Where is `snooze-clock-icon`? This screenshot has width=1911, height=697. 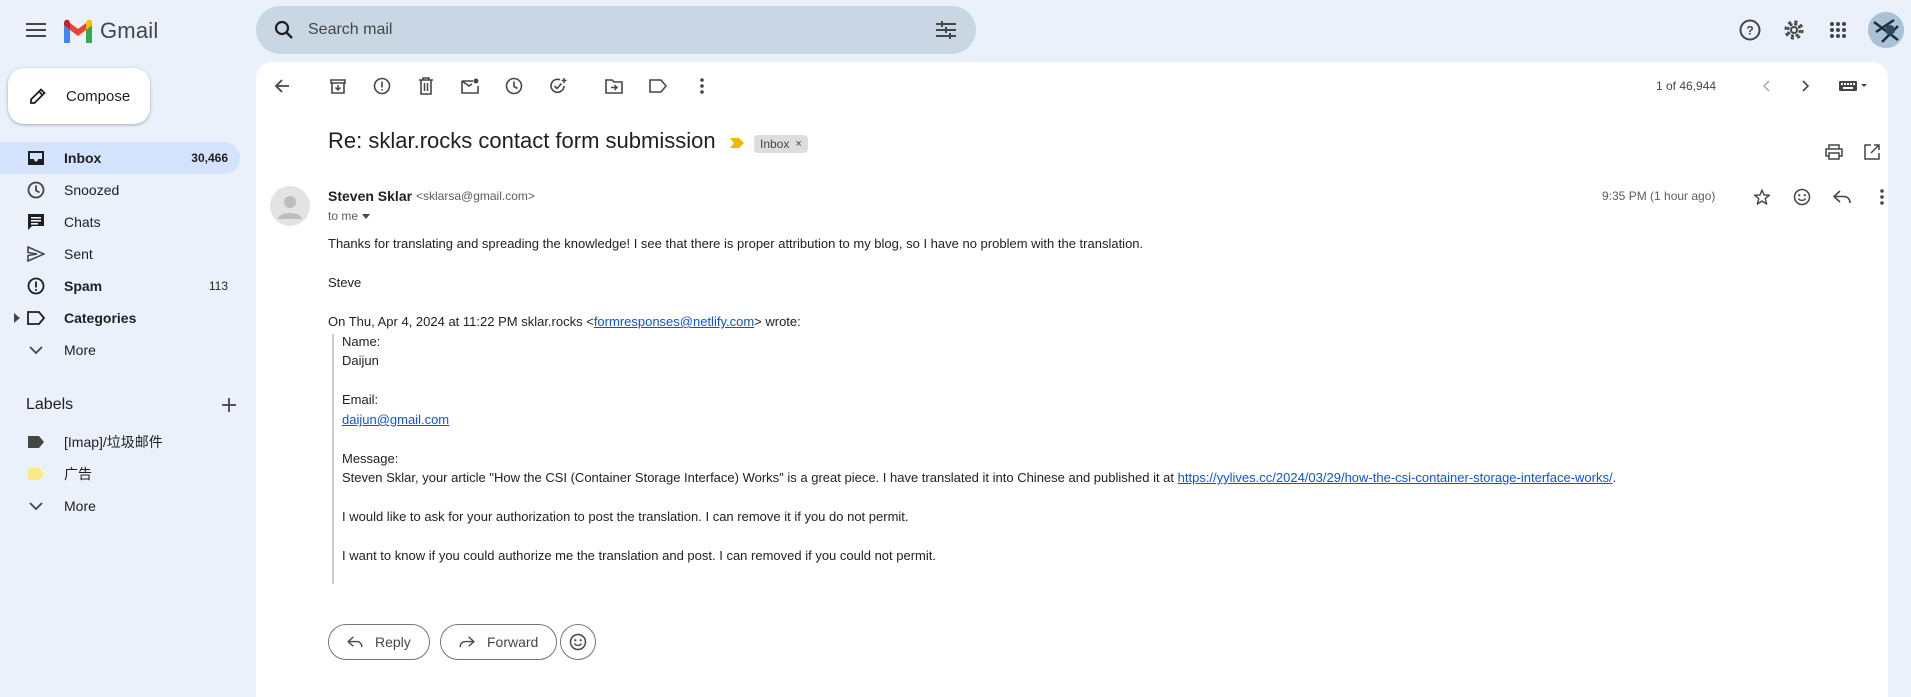
snooze-clock-icon is located at coordinates (514, 86).